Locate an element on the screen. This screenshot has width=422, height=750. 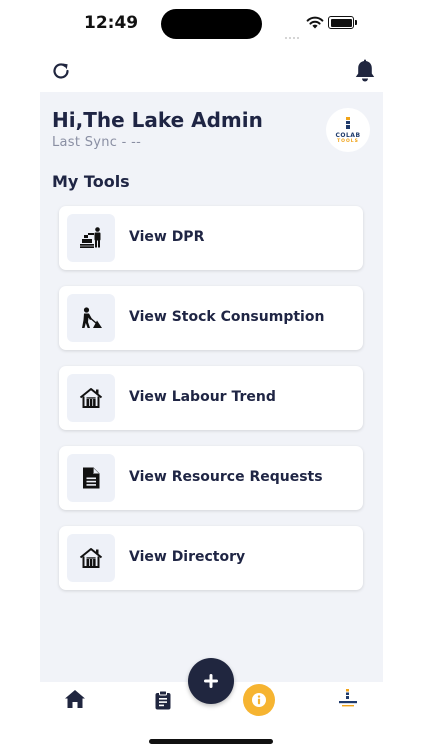
status-time: 12:49 is located at coordinates (111, 23).